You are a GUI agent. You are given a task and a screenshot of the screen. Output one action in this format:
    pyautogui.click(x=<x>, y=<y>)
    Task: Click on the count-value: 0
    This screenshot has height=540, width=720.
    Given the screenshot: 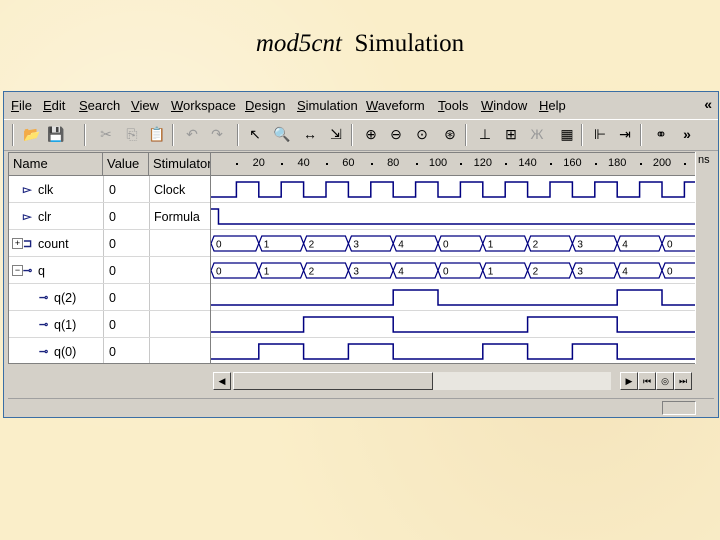 What is the action you would take?
    pyautogui.click(x=446, y=245)
    